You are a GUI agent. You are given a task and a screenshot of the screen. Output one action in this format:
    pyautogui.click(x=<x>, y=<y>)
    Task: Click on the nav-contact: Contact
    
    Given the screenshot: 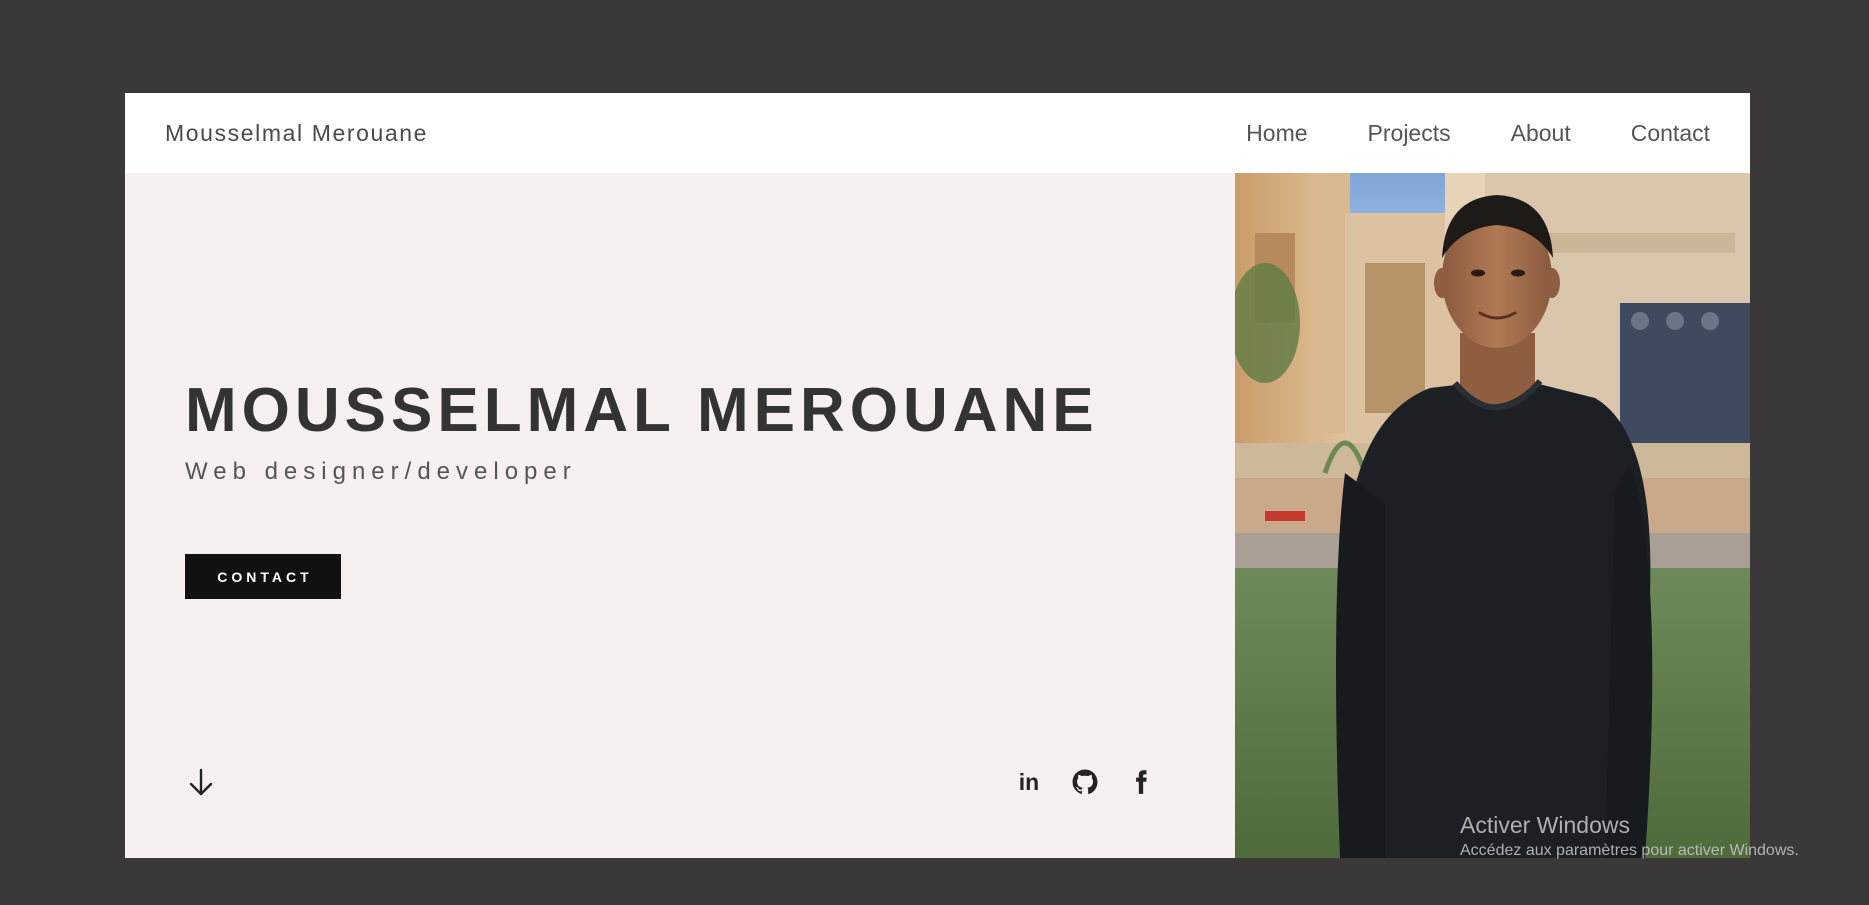 What is the action you would take?
    pyautogui.click(x=1670, y=133)
    